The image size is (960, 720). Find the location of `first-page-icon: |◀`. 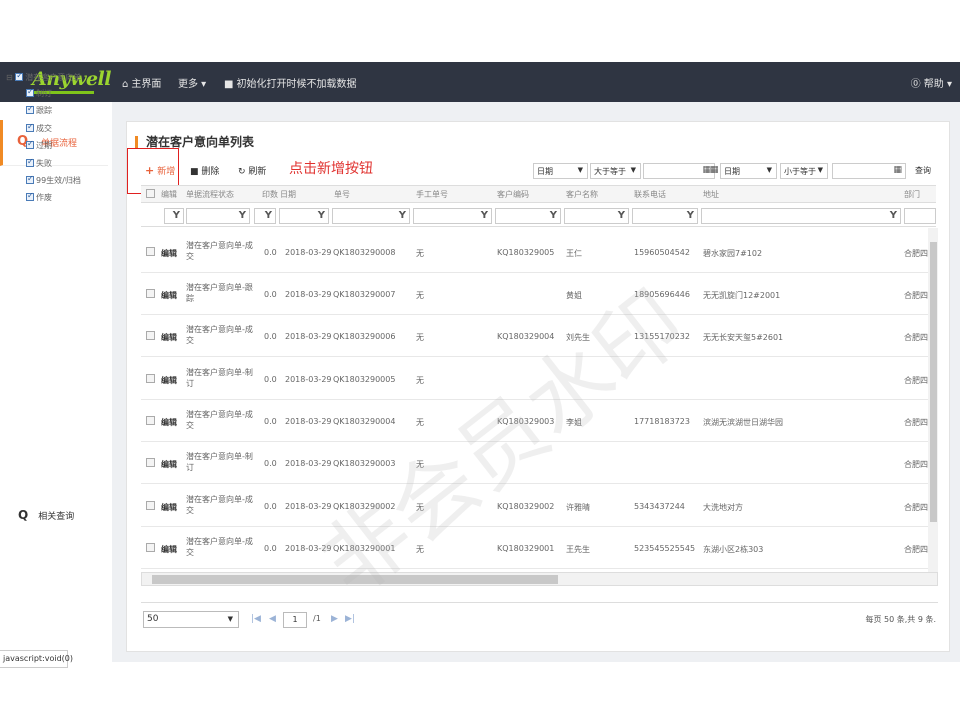

first-page-icon: |◀ is located at coordinates (256, 619).